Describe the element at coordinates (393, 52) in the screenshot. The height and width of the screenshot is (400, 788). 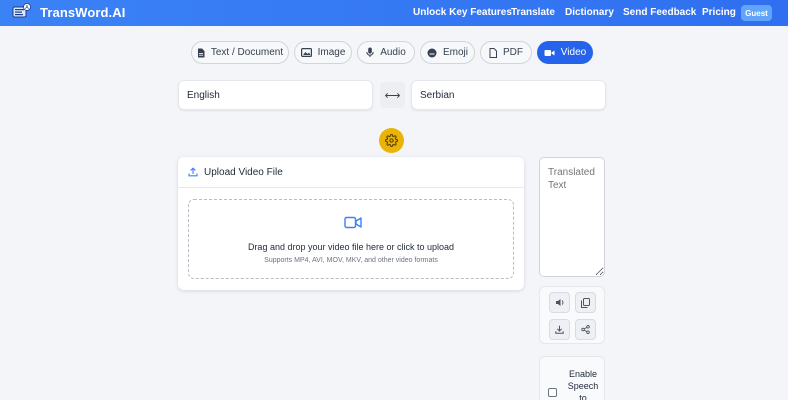
I see `tab-label: Audio` at that location.